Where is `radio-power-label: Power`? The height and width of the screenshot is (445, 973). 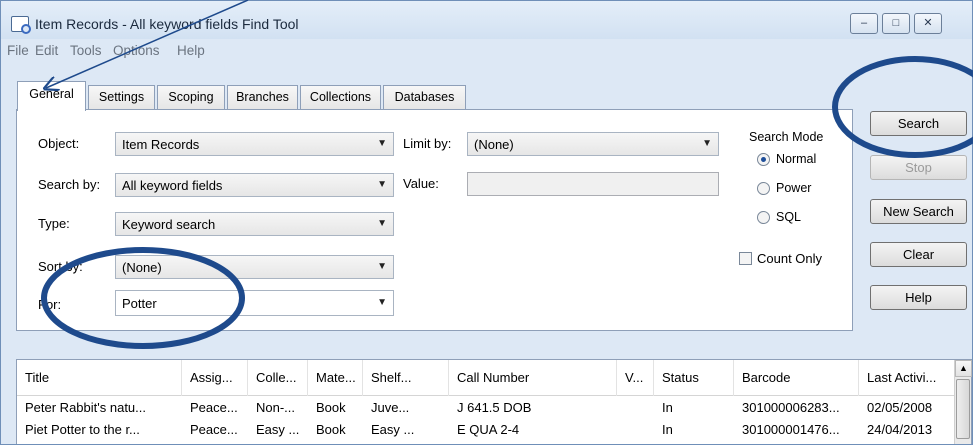
radio-power-label: Power is located at coordinates (794, 188).